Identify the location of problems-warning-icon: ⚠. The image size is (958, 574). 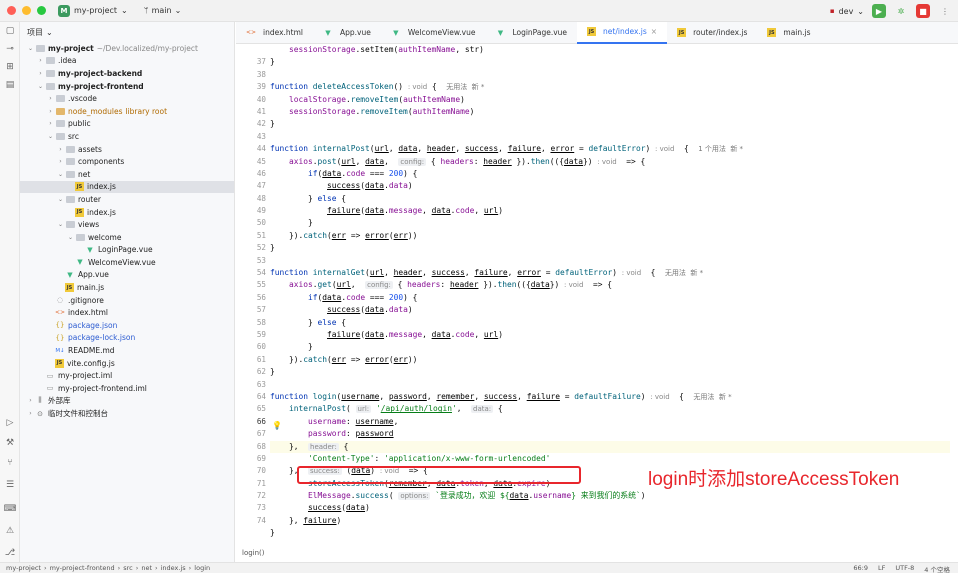
(10, 531).